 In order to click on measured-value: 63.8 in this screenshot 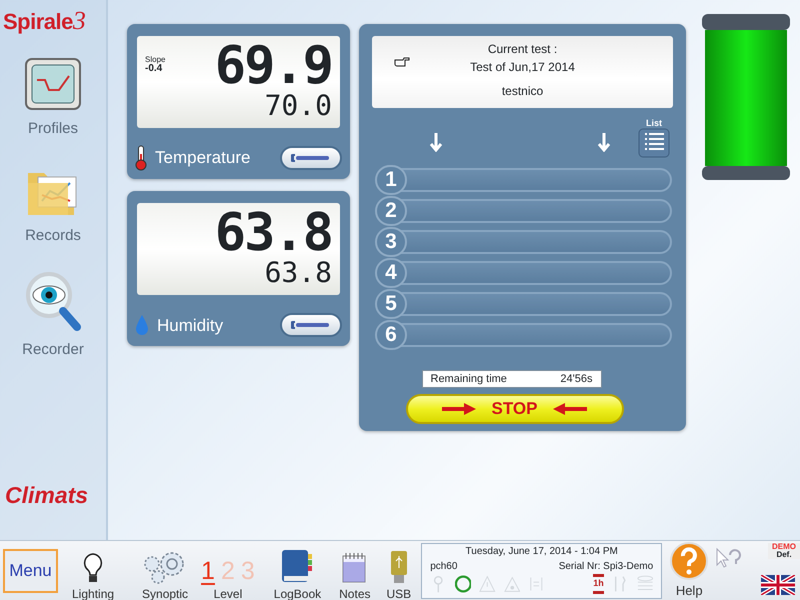, I will do `click(273, 233)`.